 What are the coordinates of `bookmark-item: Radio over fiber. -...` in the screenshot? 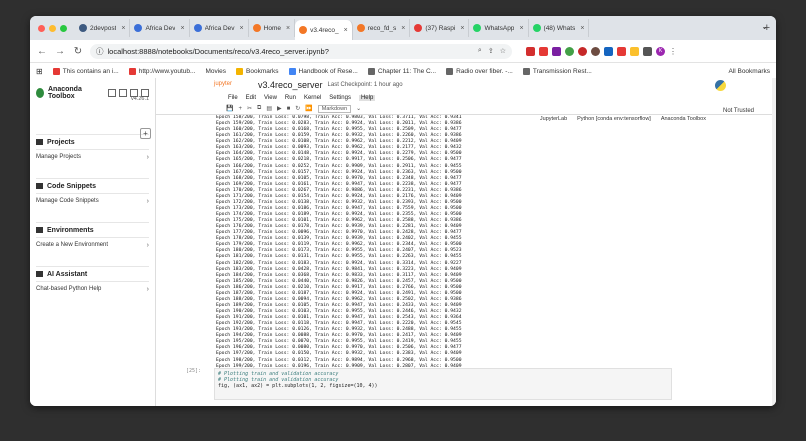 It's located at (479, 71).